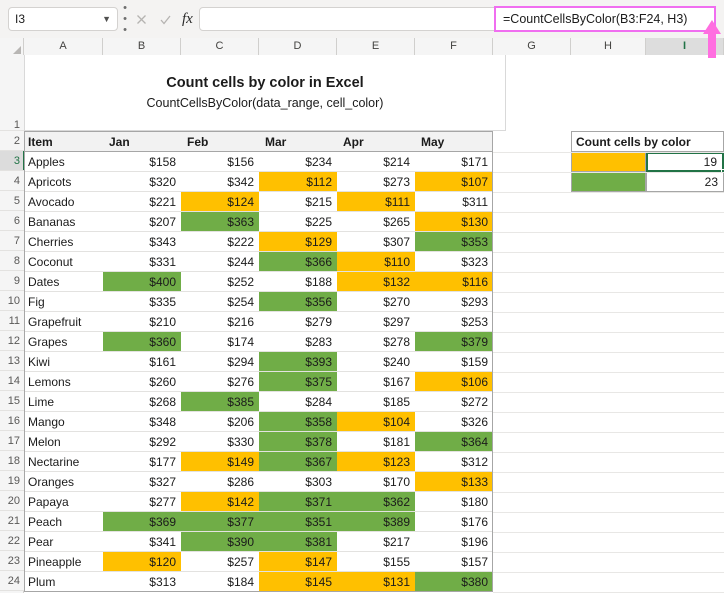 This screenshot has width=724, height=593. Describe the element at coordinates (63, 542) in the screenshot. I see `cell-item: Pear` at that location.